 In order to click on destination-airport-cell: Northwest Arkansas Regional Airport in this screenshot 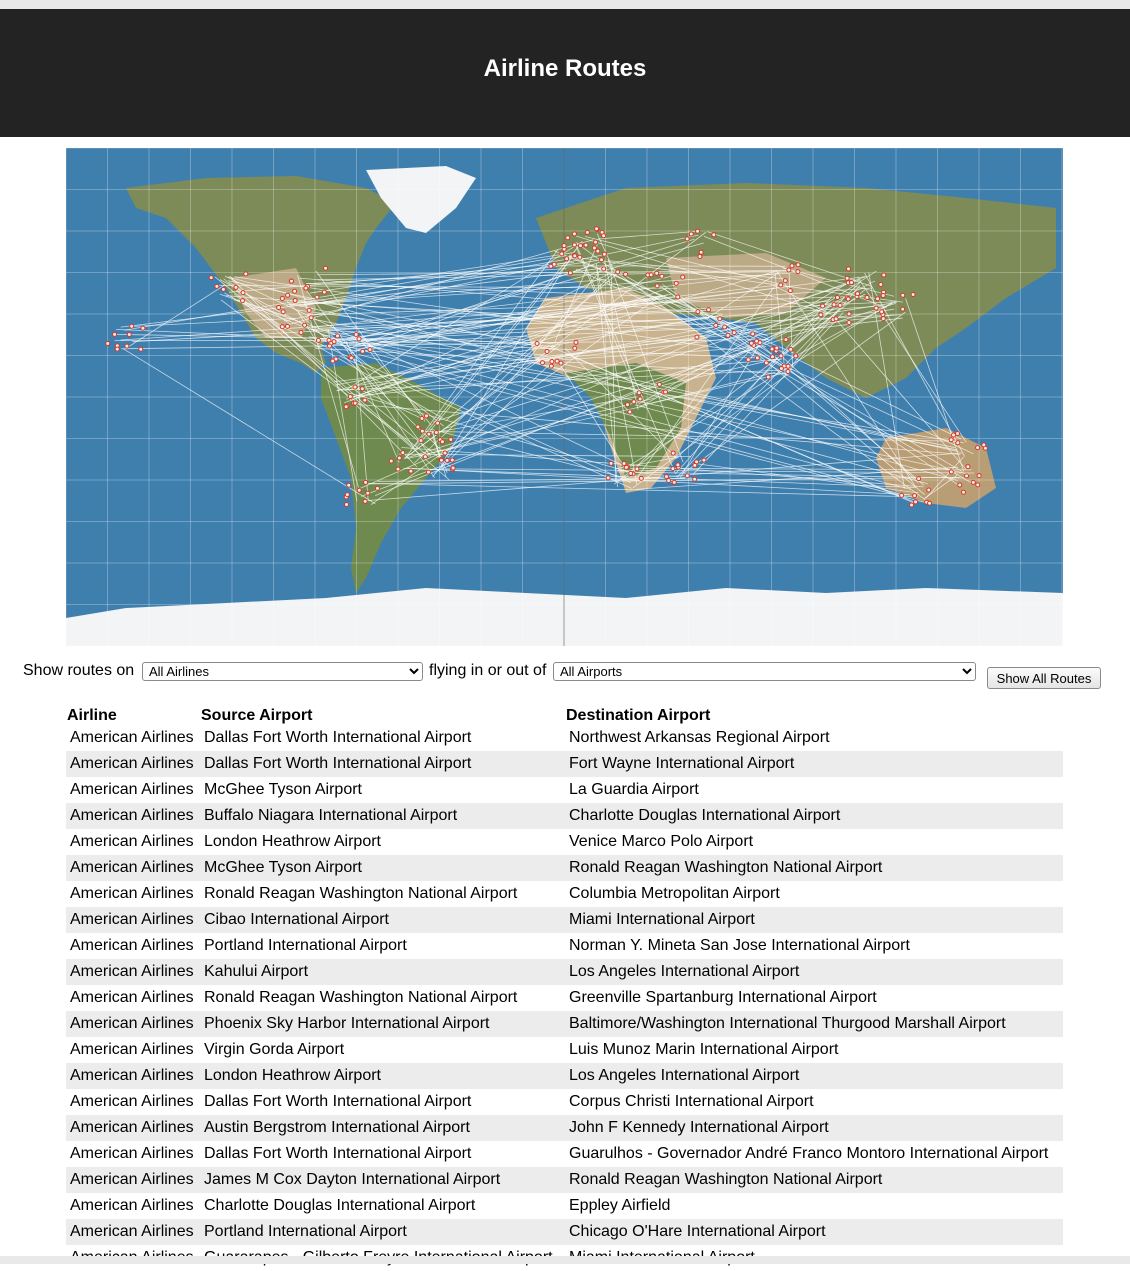, I will do `click(814, 738)`.